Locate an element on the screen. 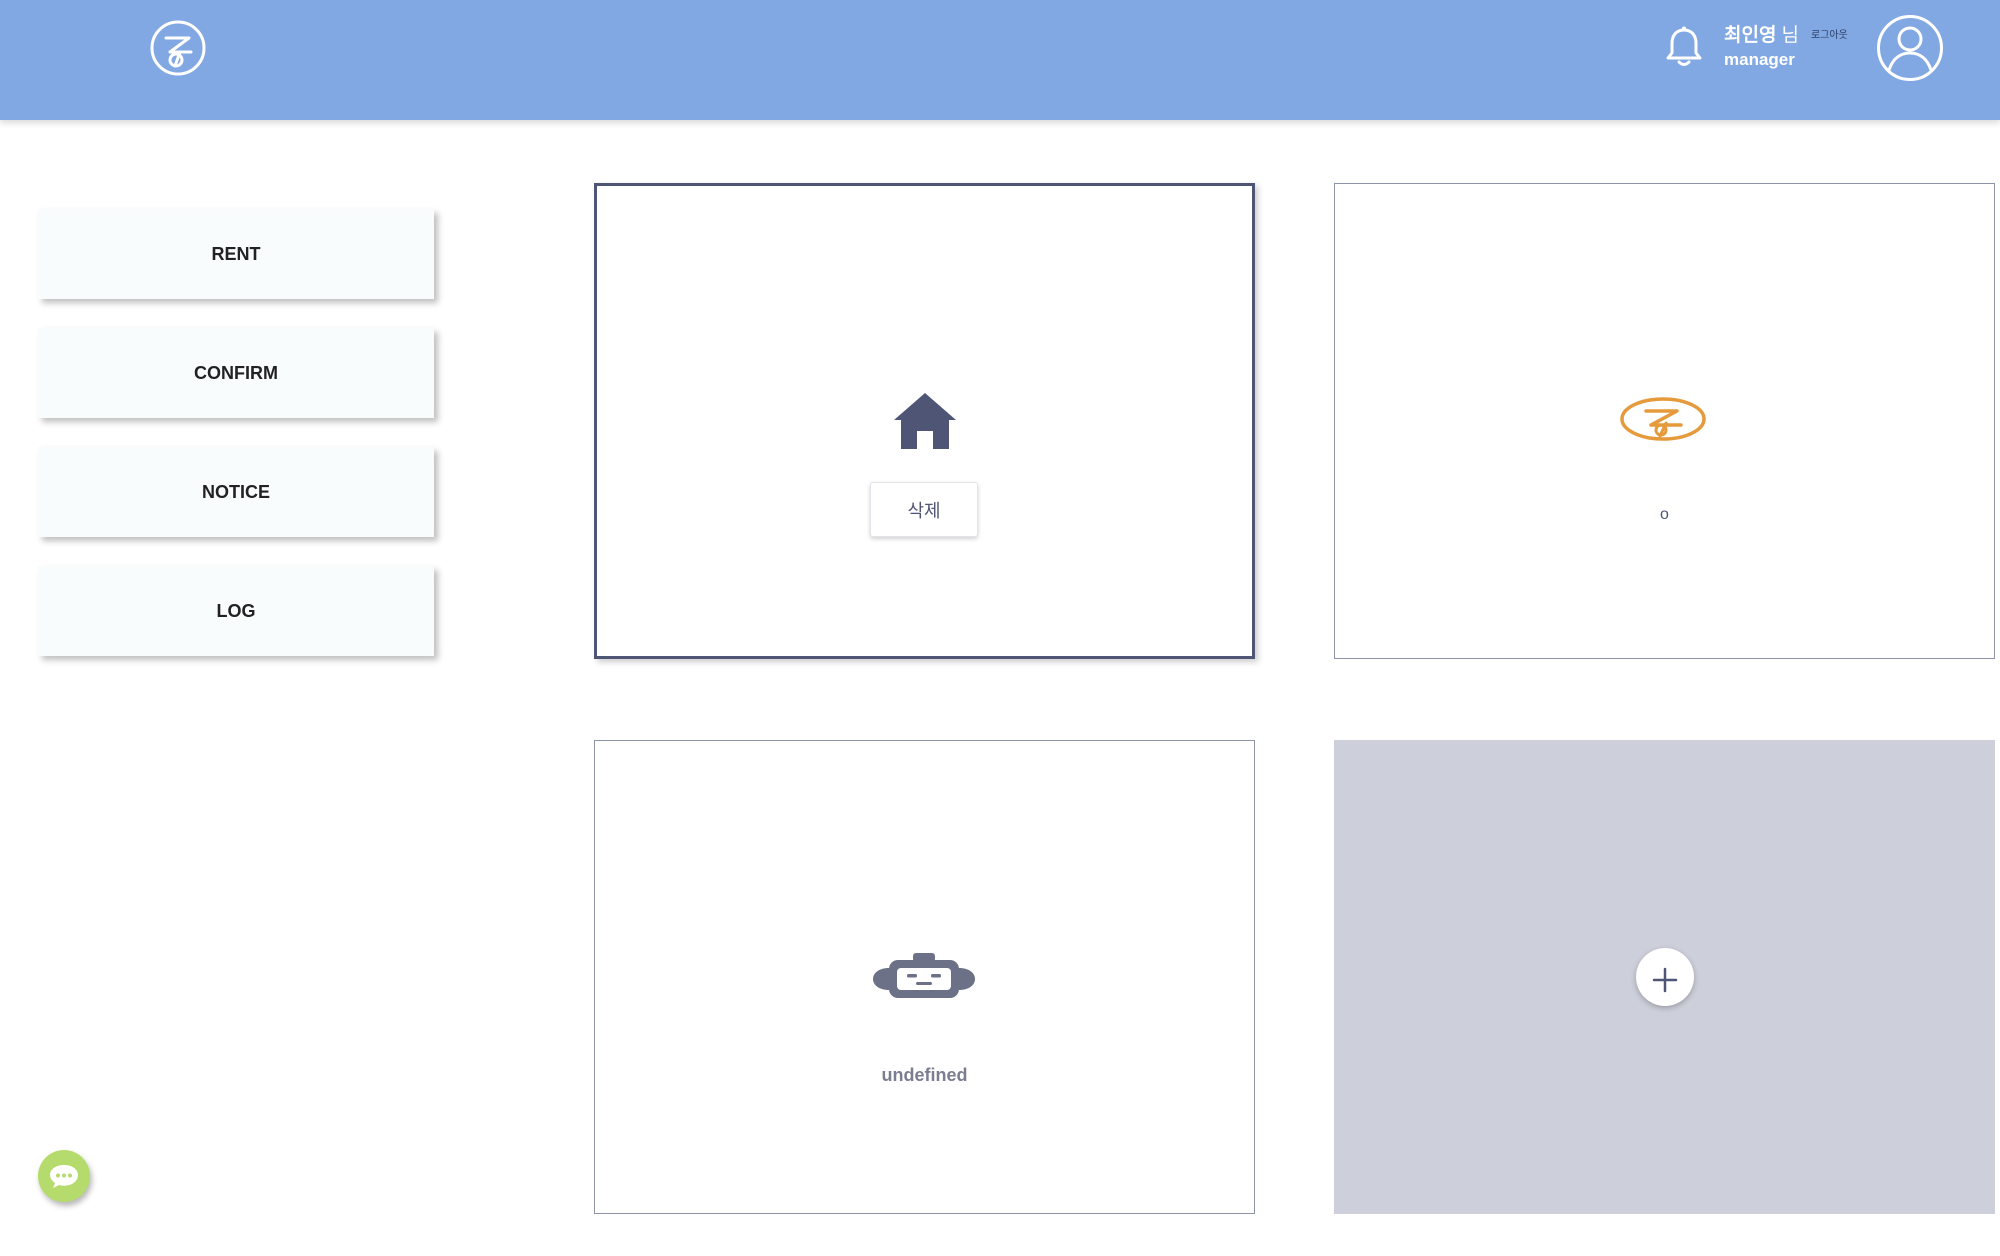 The image size is (2000, 1256). logo-card: o is located at coordinates (1664, 421).